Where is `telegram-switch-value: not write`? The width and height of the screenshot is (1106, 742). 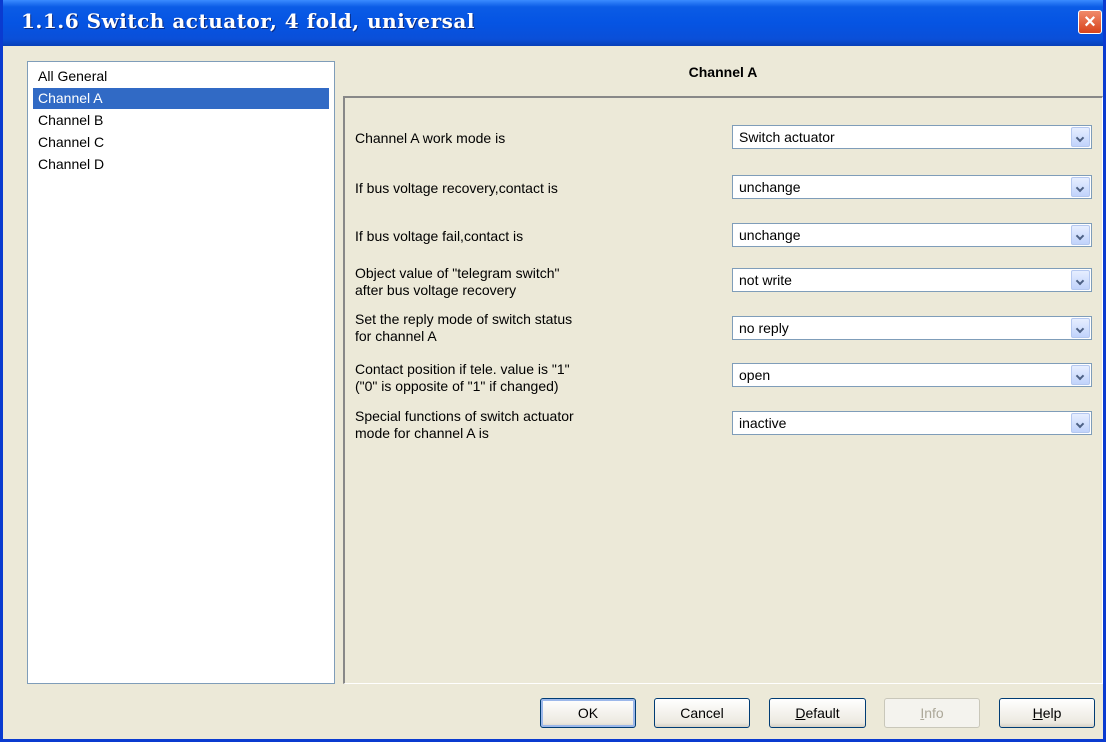
telegram-switch-value: not write is located at coordinates (765, 280).